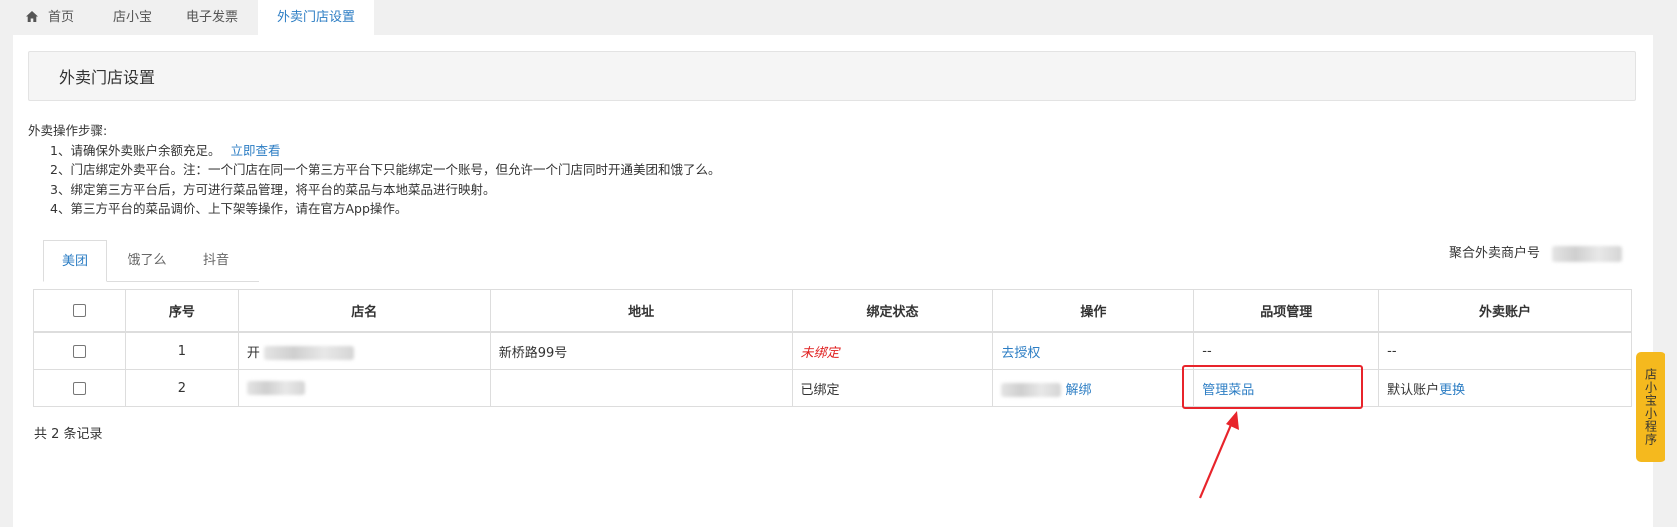  Describe the element at coordinates (68, 130) in the screenshot. I see `instructions-heading: 外卖操作步骤:` at that location.